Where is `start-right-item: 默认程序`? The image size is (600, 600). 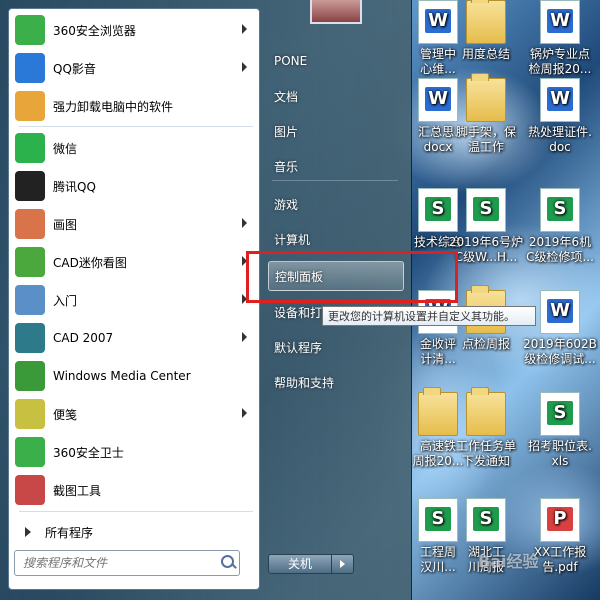
start-right-item: 默认程序 is located at coordinates (336, 347).